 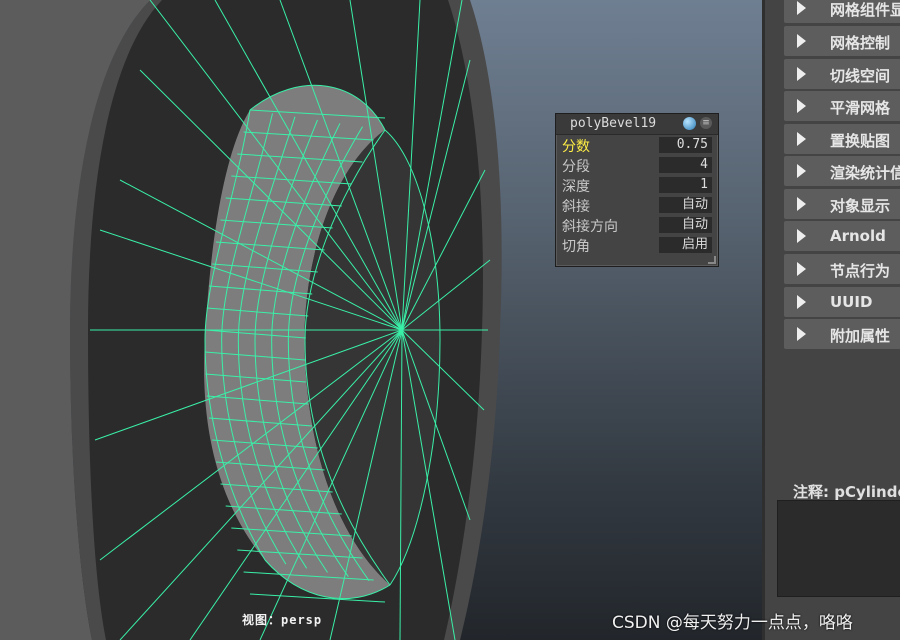 I want to click on attr-row-fraction: 分数 0.75, so click(x=637, y=145).